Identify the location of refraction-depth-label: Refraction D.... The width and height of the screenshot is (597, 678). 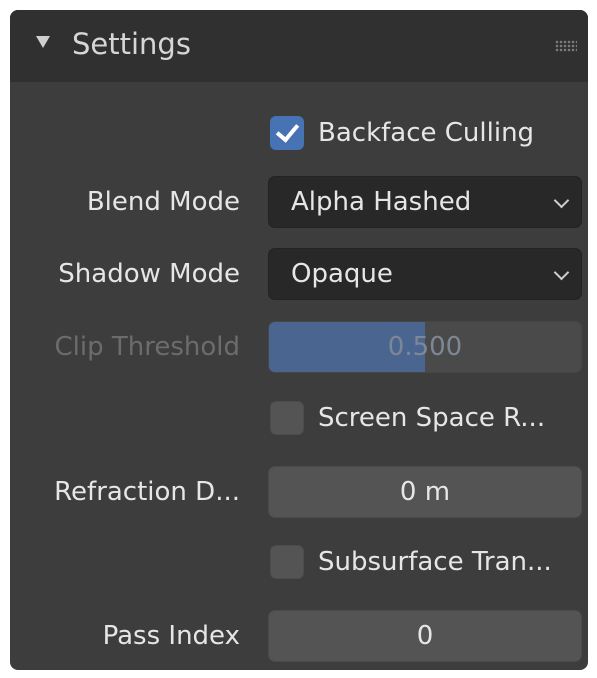
(147, 492).